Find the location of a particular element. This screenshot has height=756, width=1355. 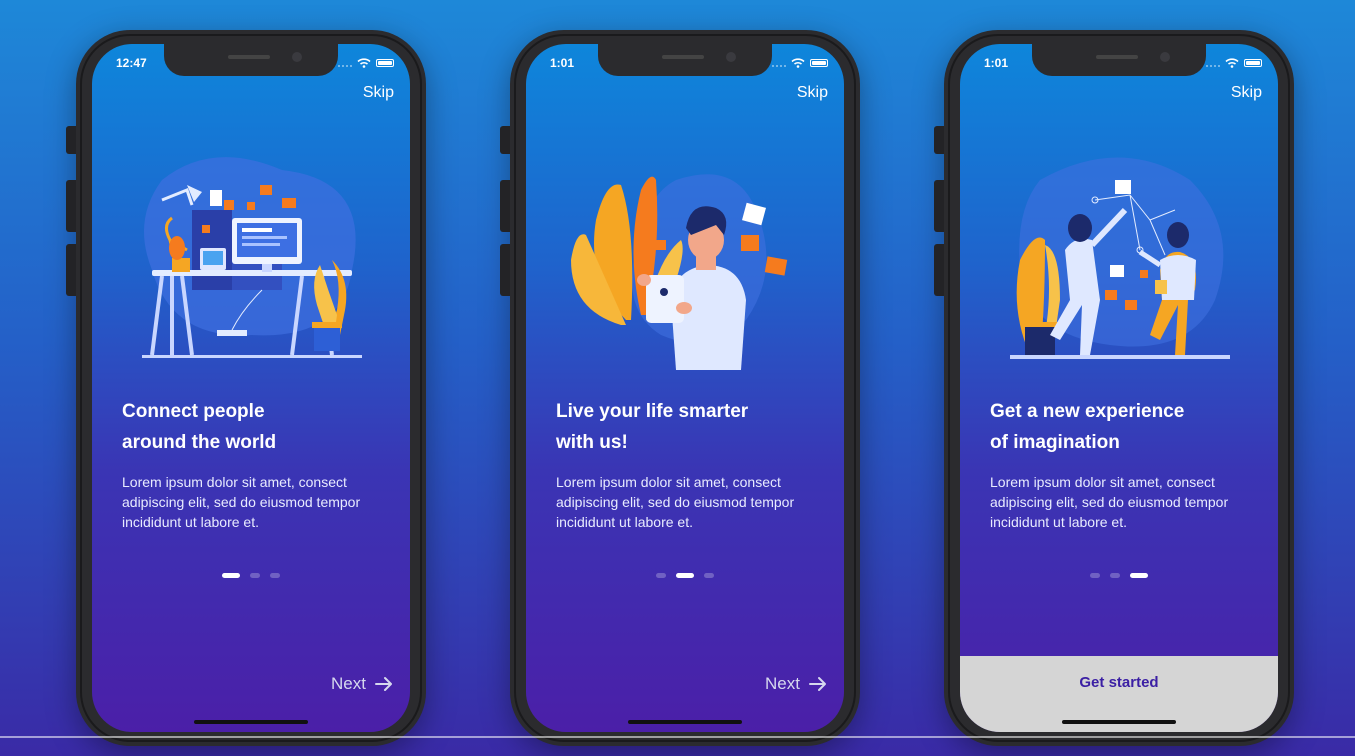

onboarding-title: Live your life smarter with us! is located at coordinates (652, 427).